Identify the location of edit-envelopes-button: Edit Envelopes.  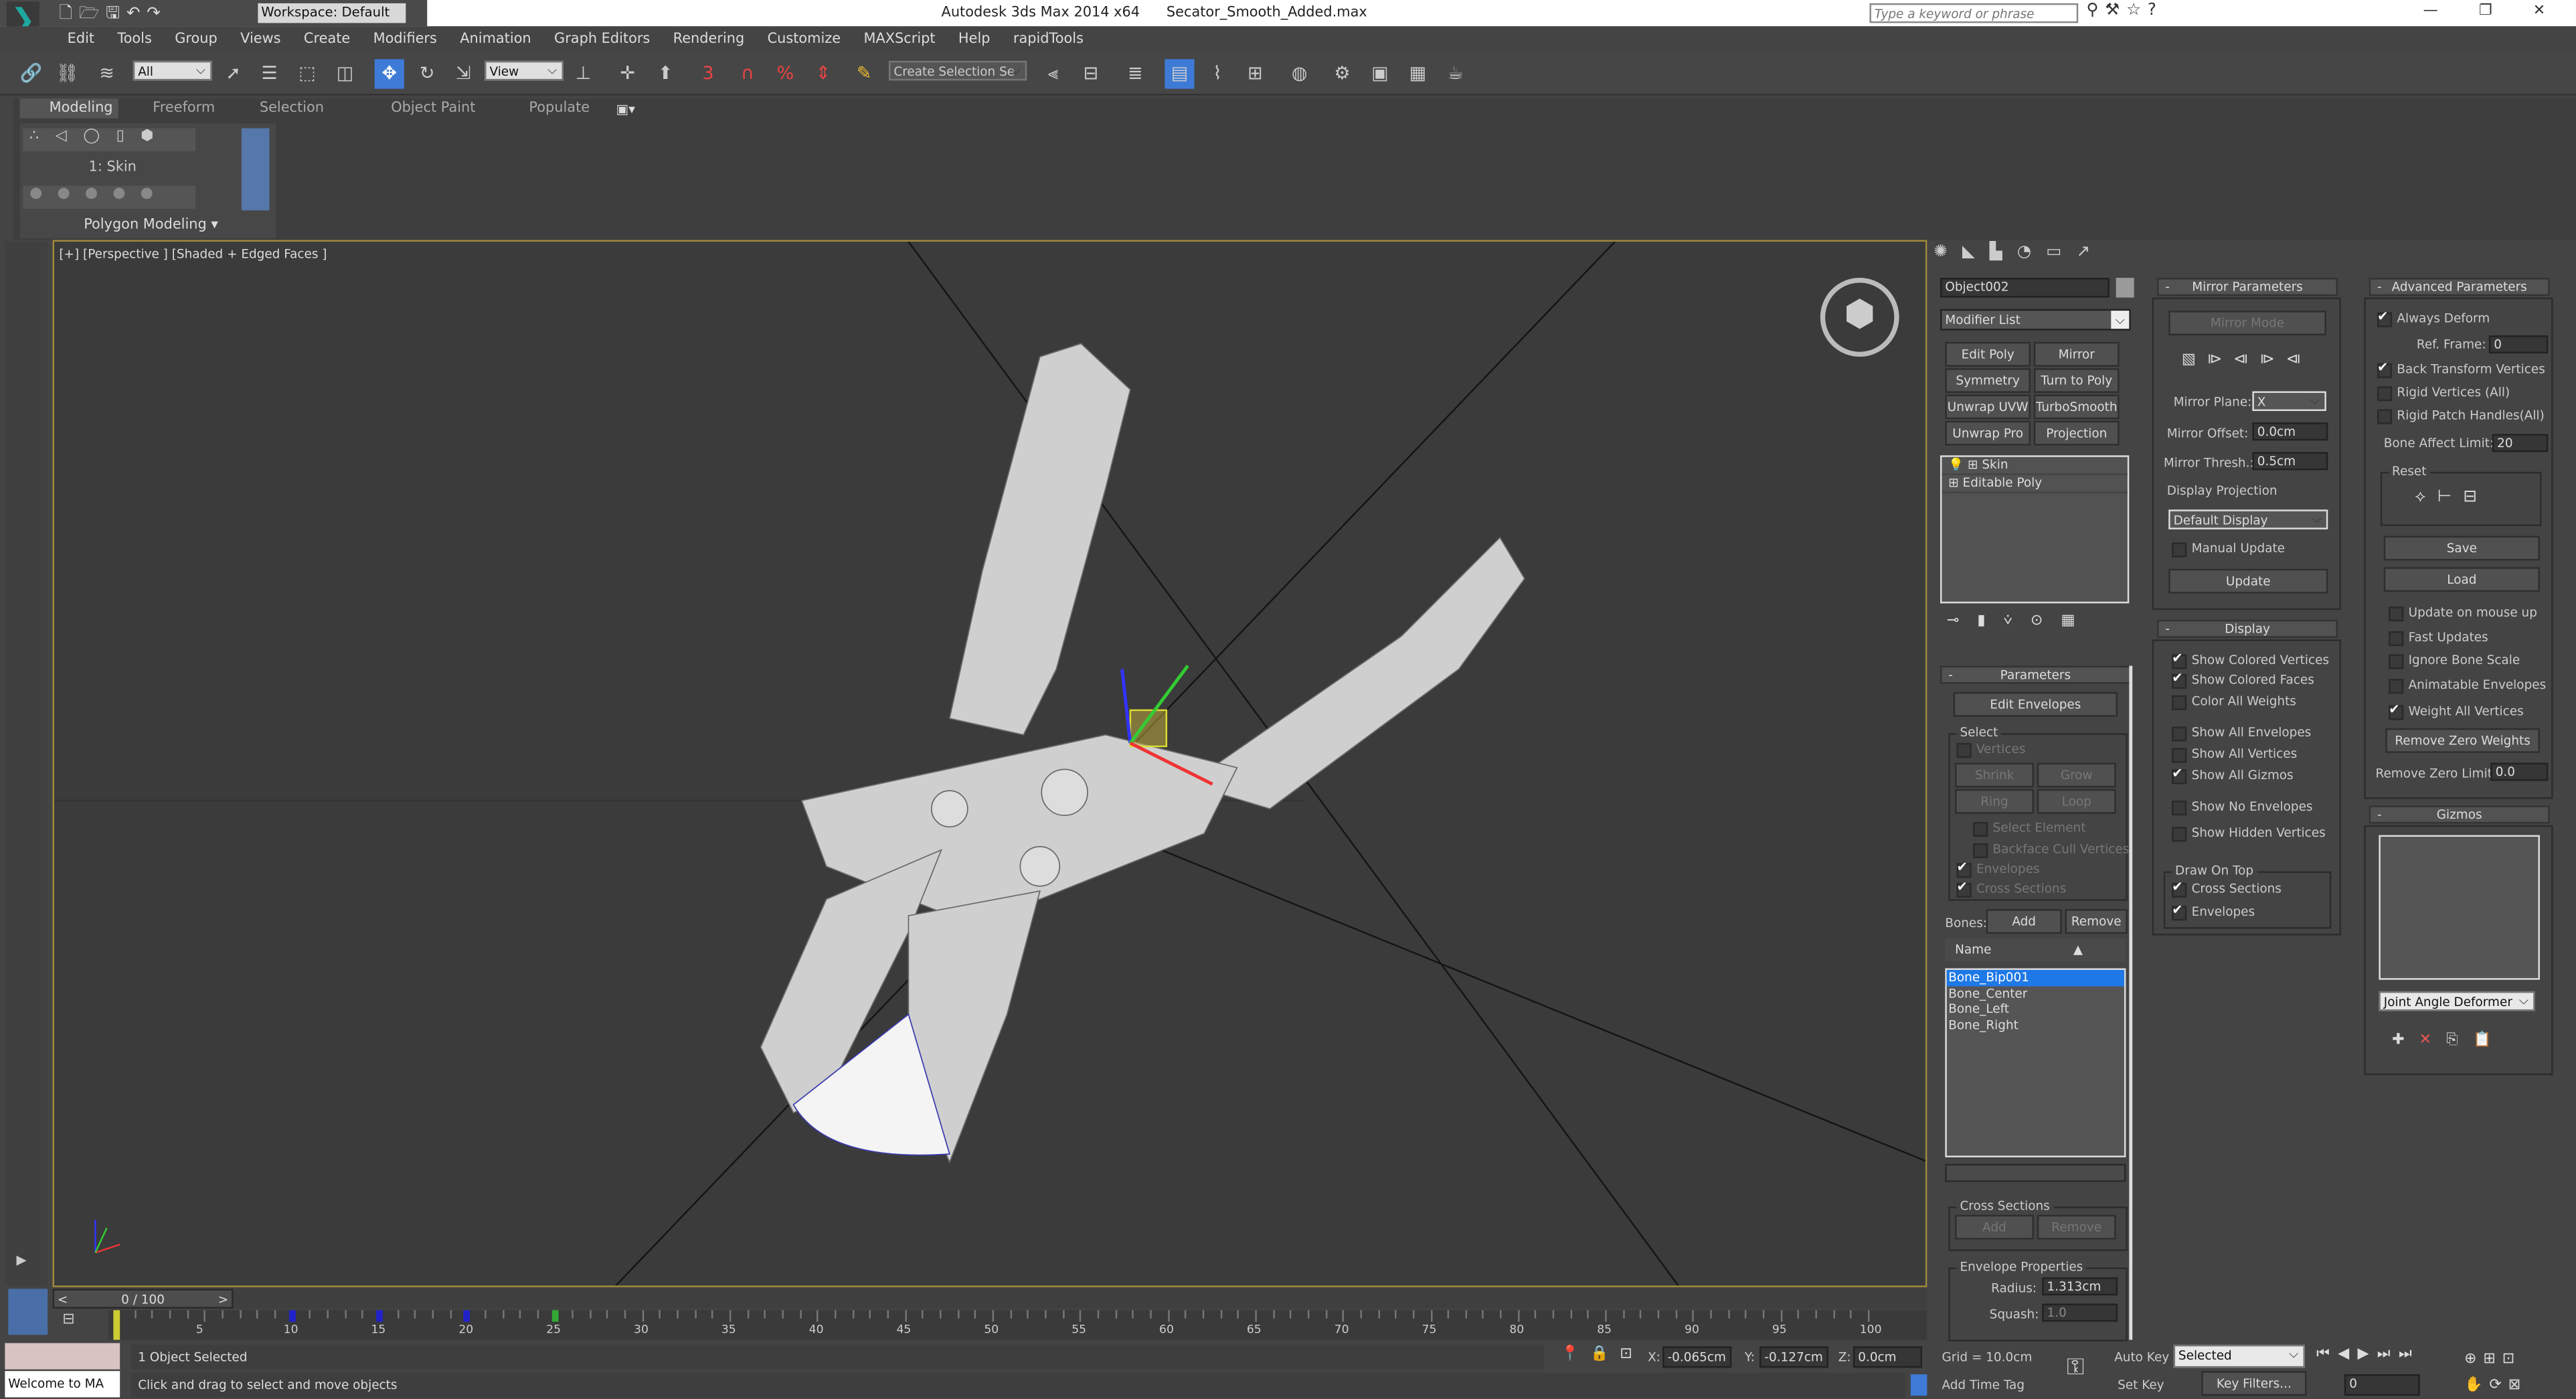
(2035, 704).